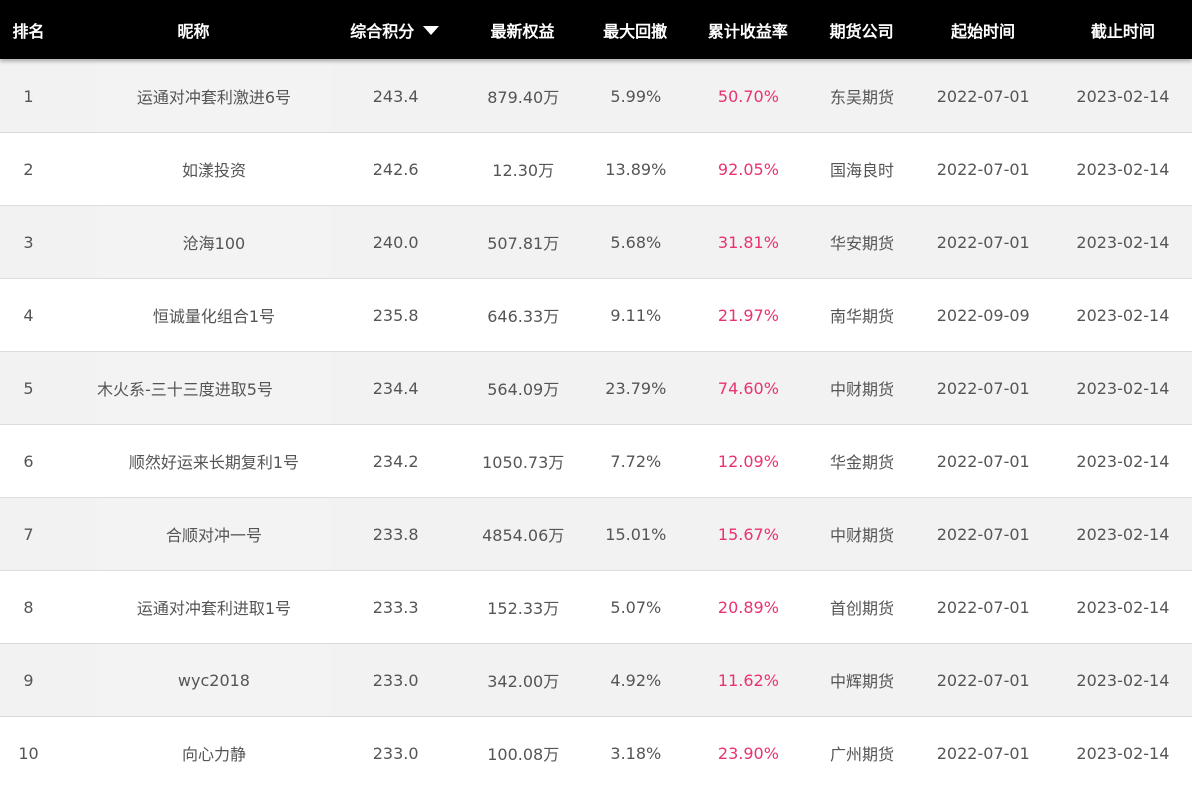  What do you see at coordinates (748, 96) in the screenshot?
I see `cell-return: 50.70%` at bounding box center [748, 96].